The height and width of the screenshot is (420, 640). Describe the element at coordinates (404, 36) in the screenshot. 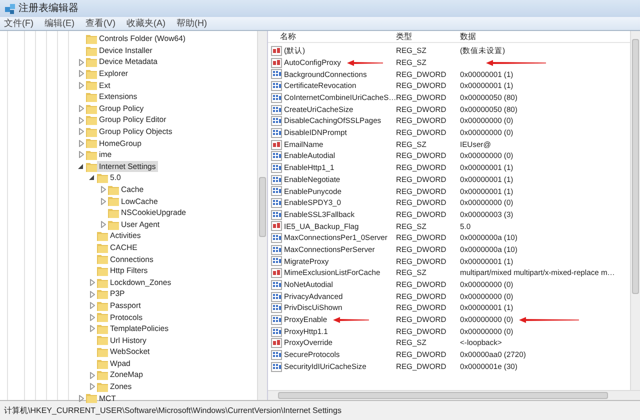

I see `column-header: 类型` at that location.